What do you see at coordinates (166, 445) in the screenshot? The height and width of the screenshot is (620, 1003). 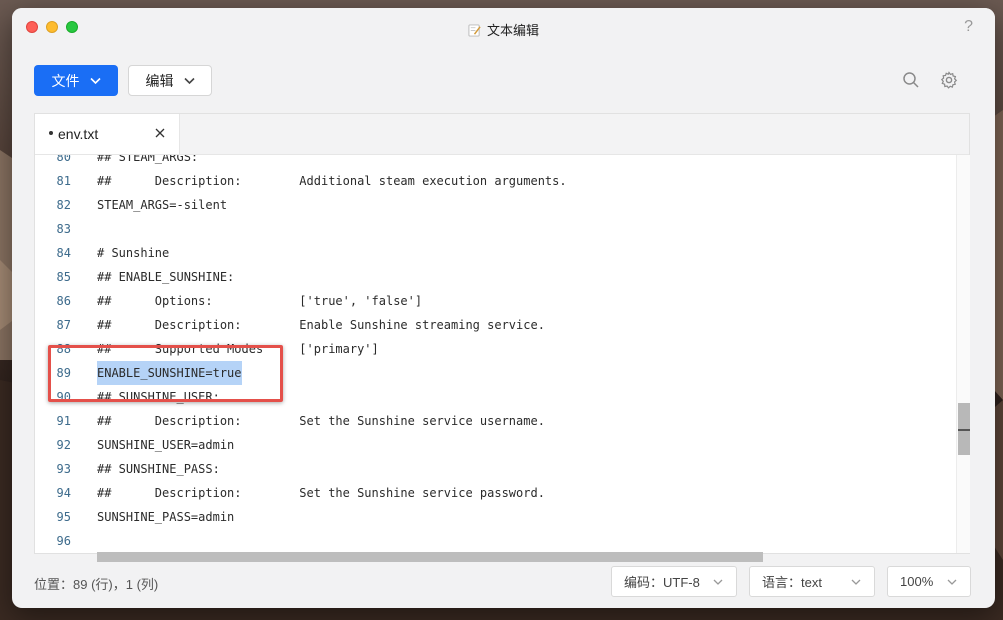 I see `line-text: SUNSHINE_USER=admin` at bounding box center [166, 445].